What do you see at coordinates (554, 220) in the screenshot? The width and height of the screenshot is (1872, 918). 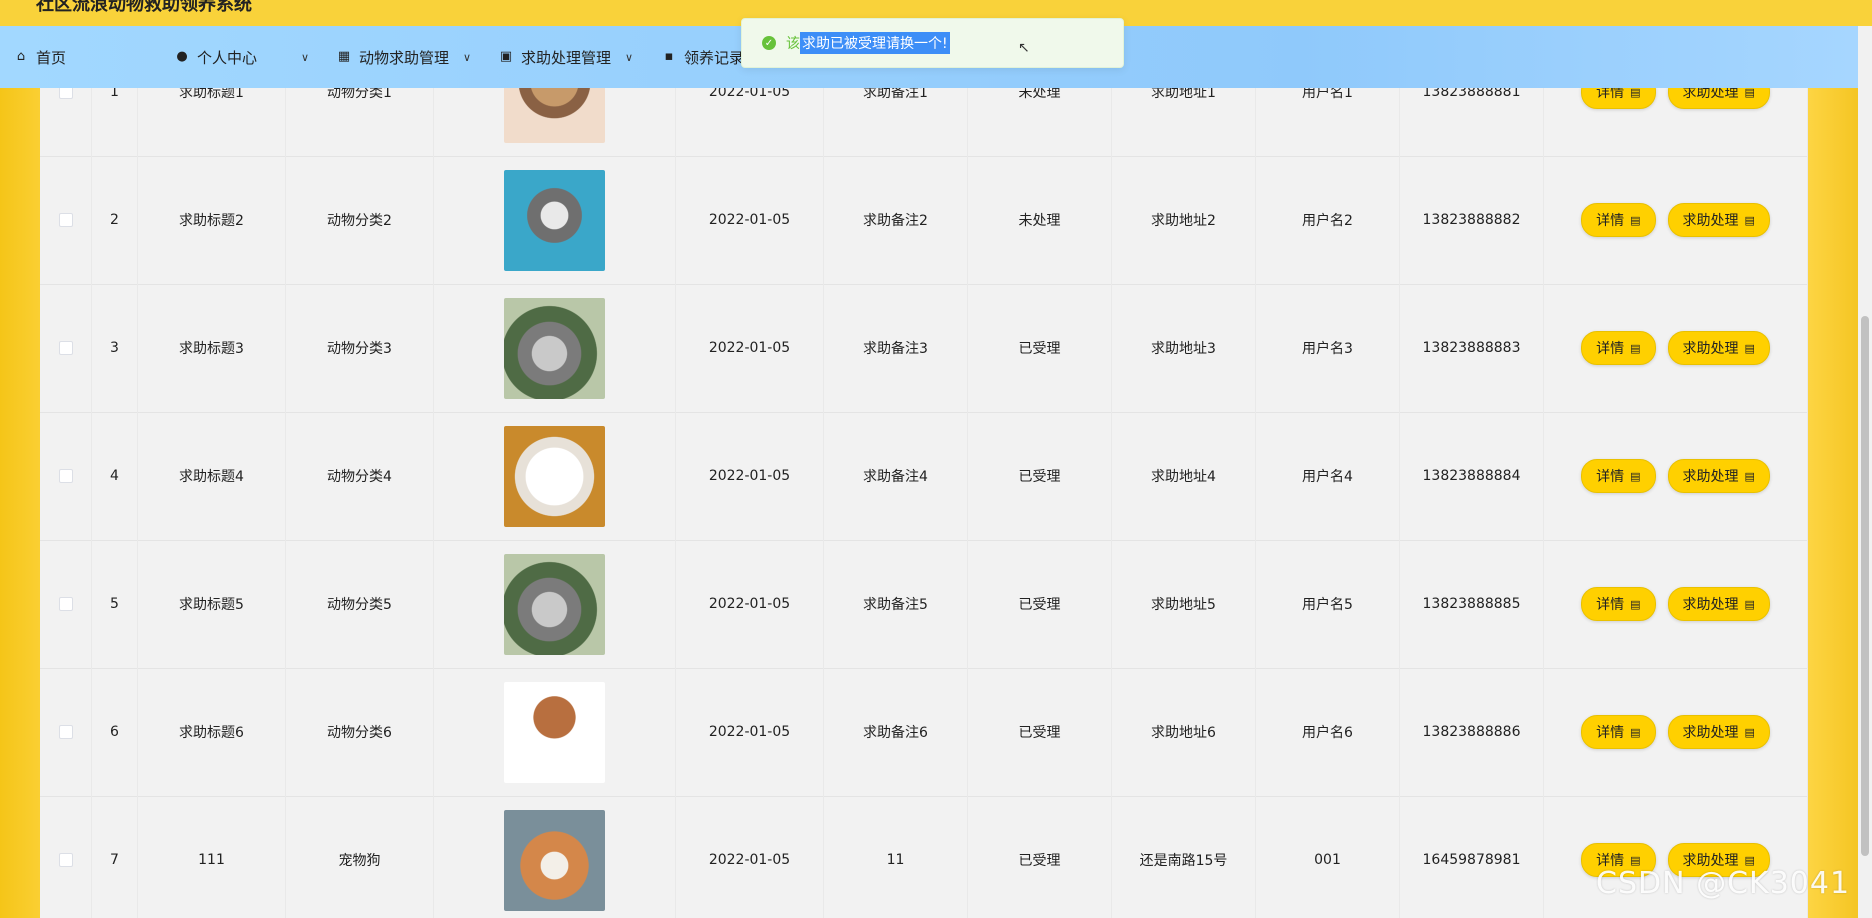 I see `schnauzer-photo` at bounding box center [554, 220].